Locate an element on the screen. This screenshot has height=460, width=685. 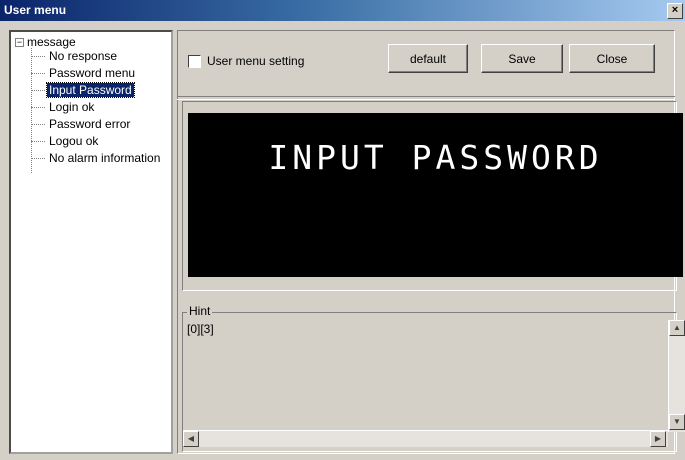
toolbar: User menu setting default Save Close is located at coordinates (426, 61).